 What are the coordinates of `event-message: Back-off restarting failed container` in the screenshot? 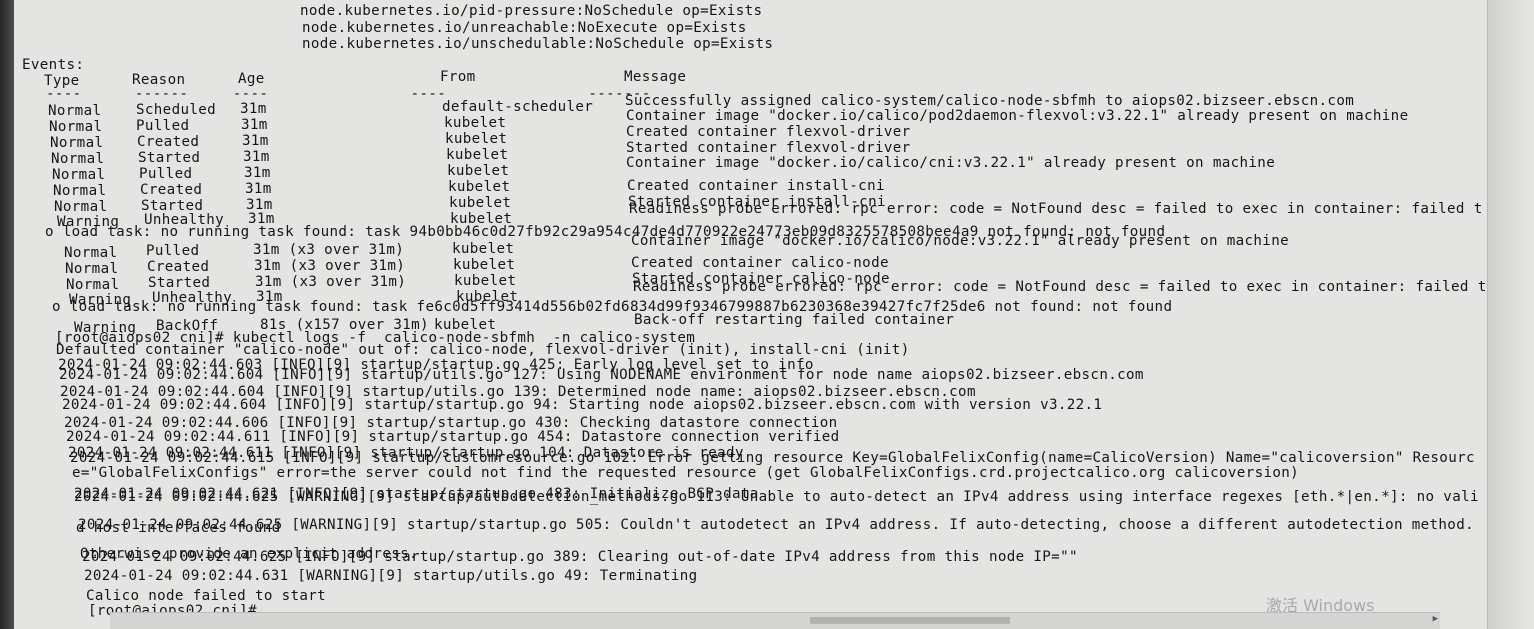 It's located at (794, 320).